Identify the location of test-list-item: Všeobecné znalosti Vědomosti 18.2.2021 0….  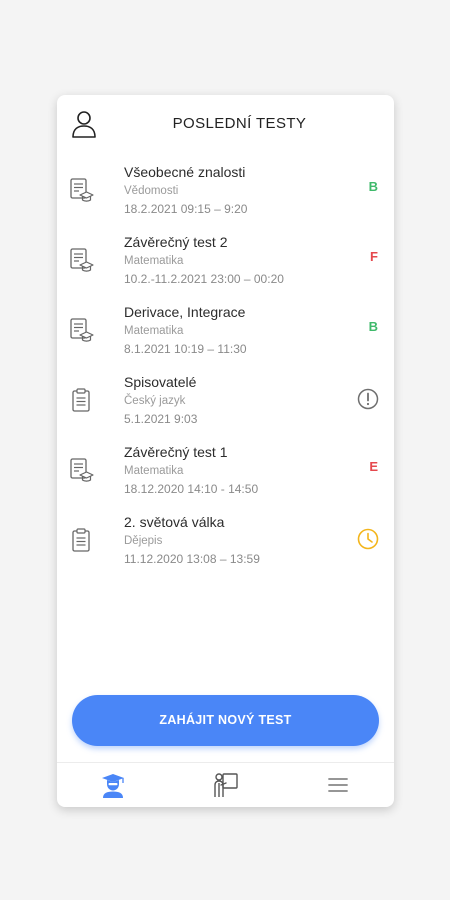
(225, 190).